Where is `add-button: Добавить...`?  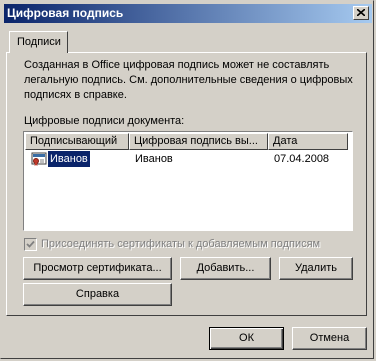 add-button: Добавить... is located at coordinates (225, 268).